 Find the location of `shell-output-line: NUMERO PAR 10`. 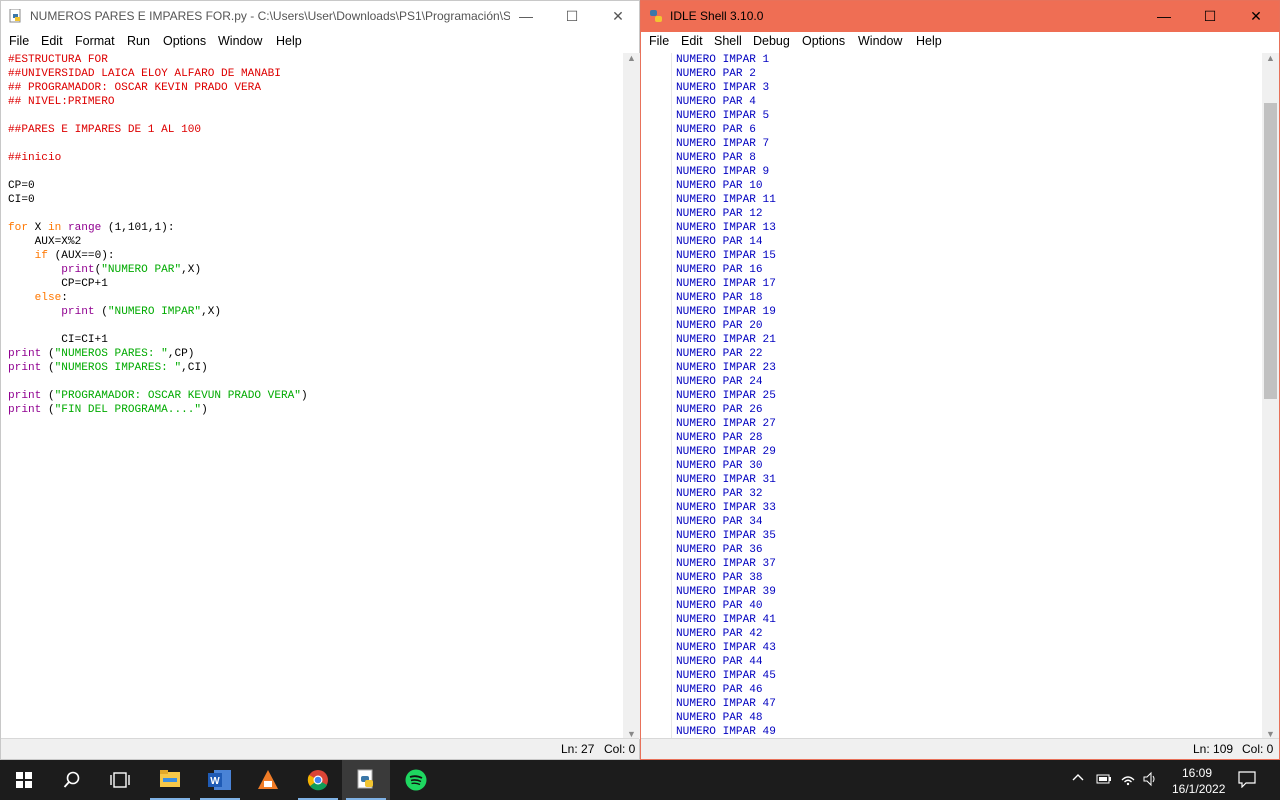

shell-output-line: NUMERO PAR 10 is located at coordinates (719, 186).